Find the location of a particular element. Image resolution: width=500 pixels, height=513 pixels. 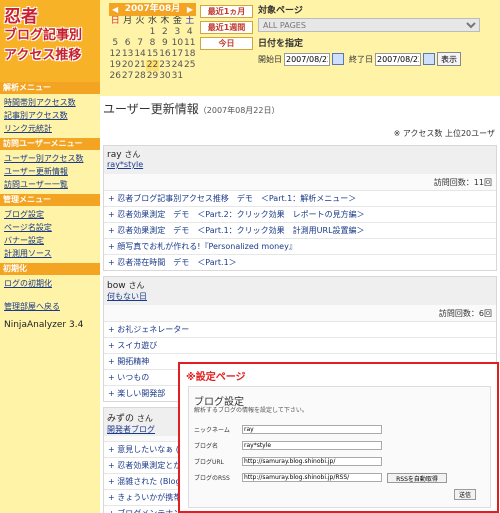

last-week-button: 最近1週間 is located at coordinates (226, 27).